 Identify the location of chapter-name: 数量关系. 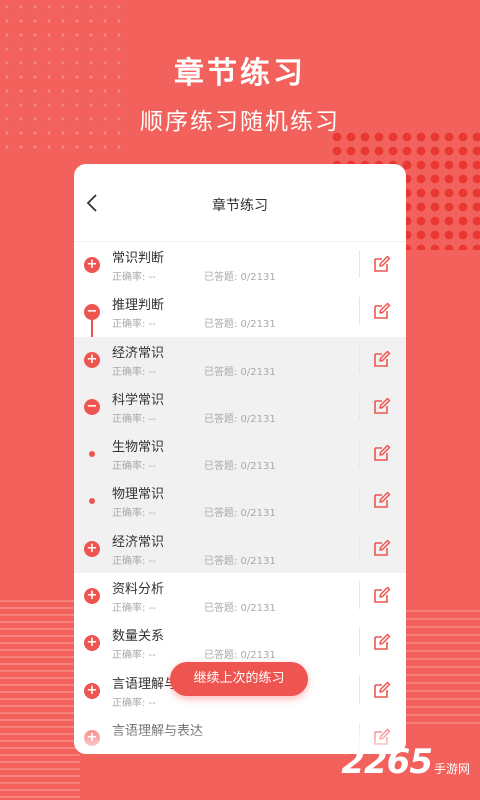
(138, 637).